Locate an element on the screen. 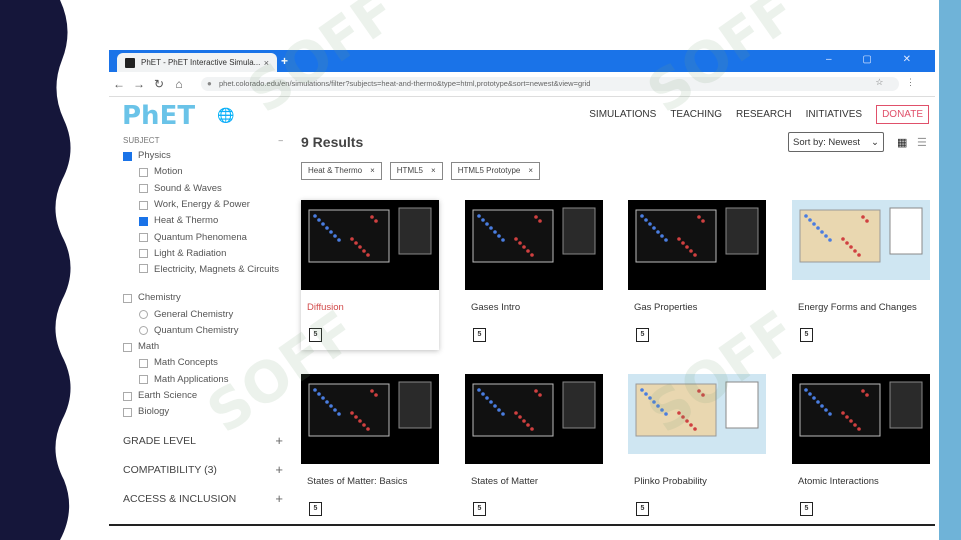 This screenshot has width=961, height=540. subject-filter-label: Quantum Chemistry is located at coordinates (196, 330).